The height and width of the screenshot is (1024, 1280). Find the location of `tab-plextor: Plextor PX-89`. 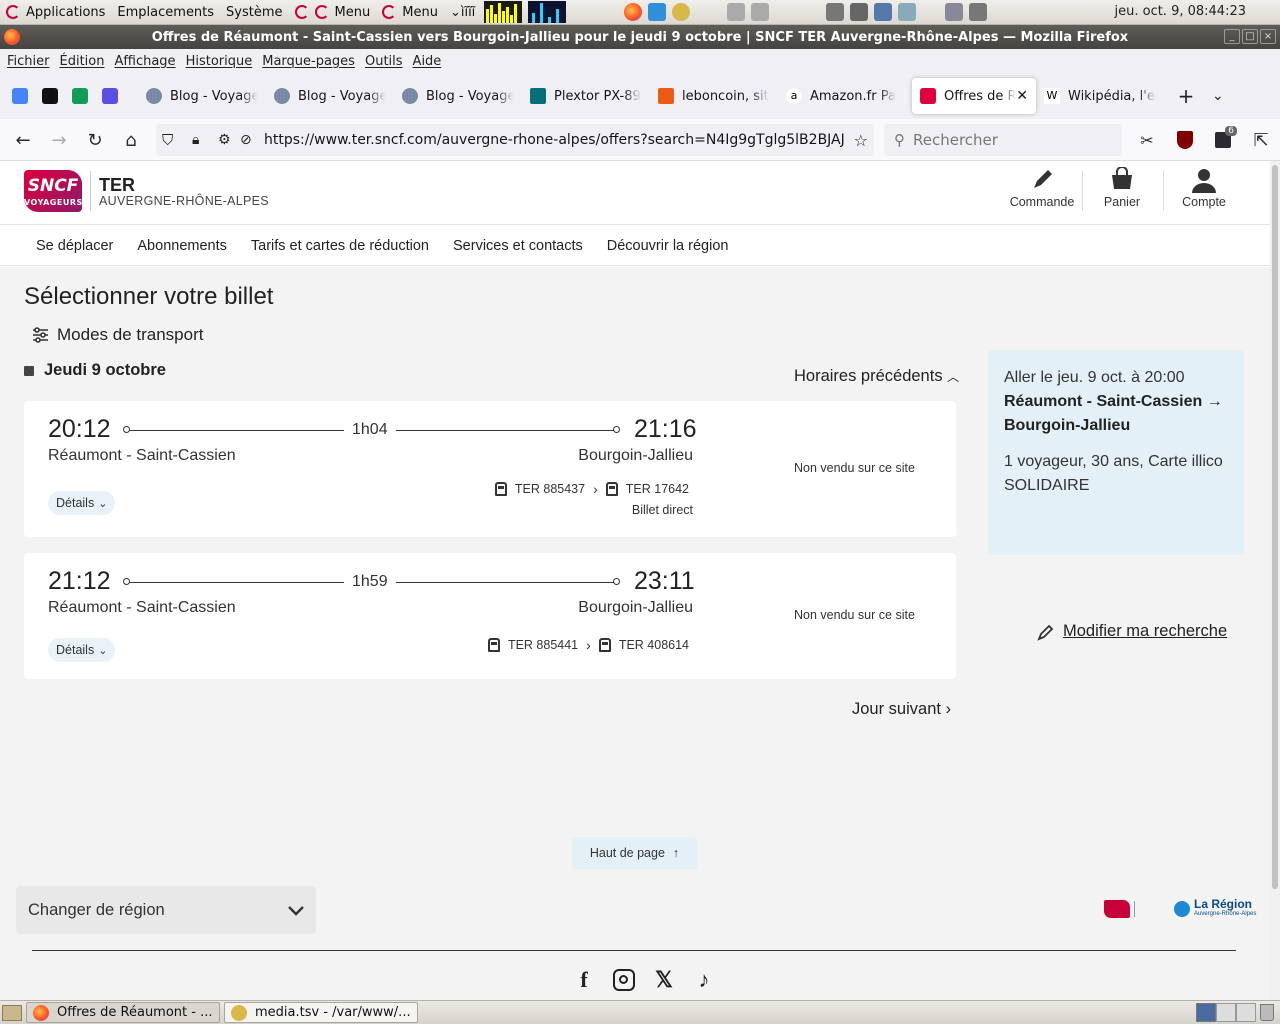

tab-plextor: Plextor PX-89 is located at coordinates (586, 96).